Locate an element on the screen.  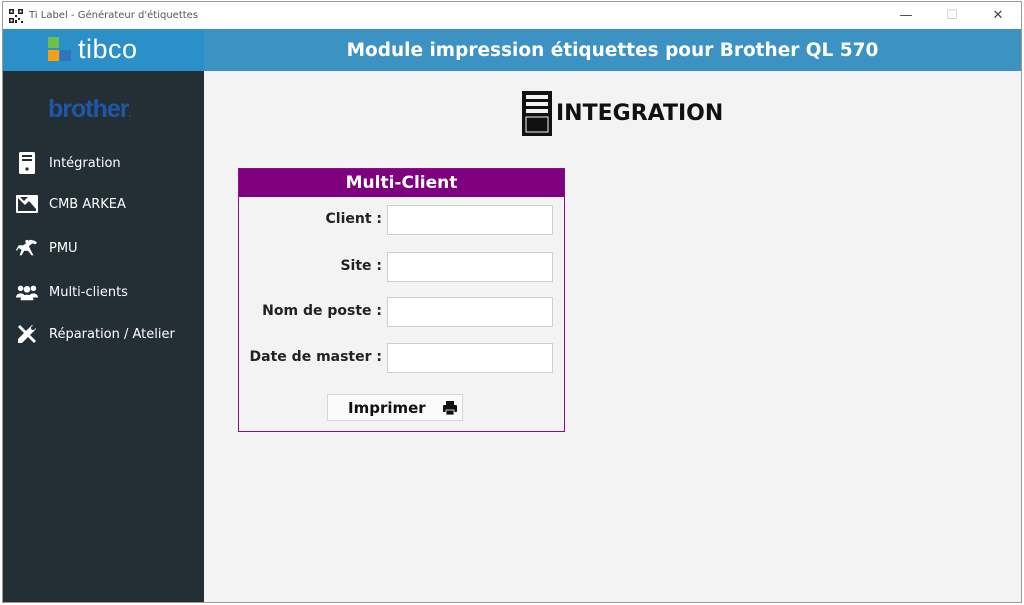
date-de-master-label: Date de master : is located at coordinates (315, 357).